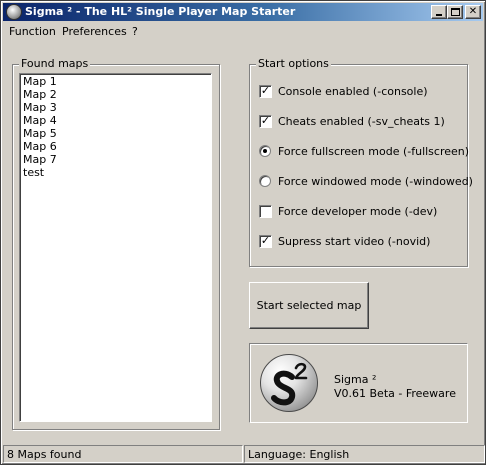  Describe the element at coordinates (14, 12) in the screenshot. I see `app-icon` at that location.